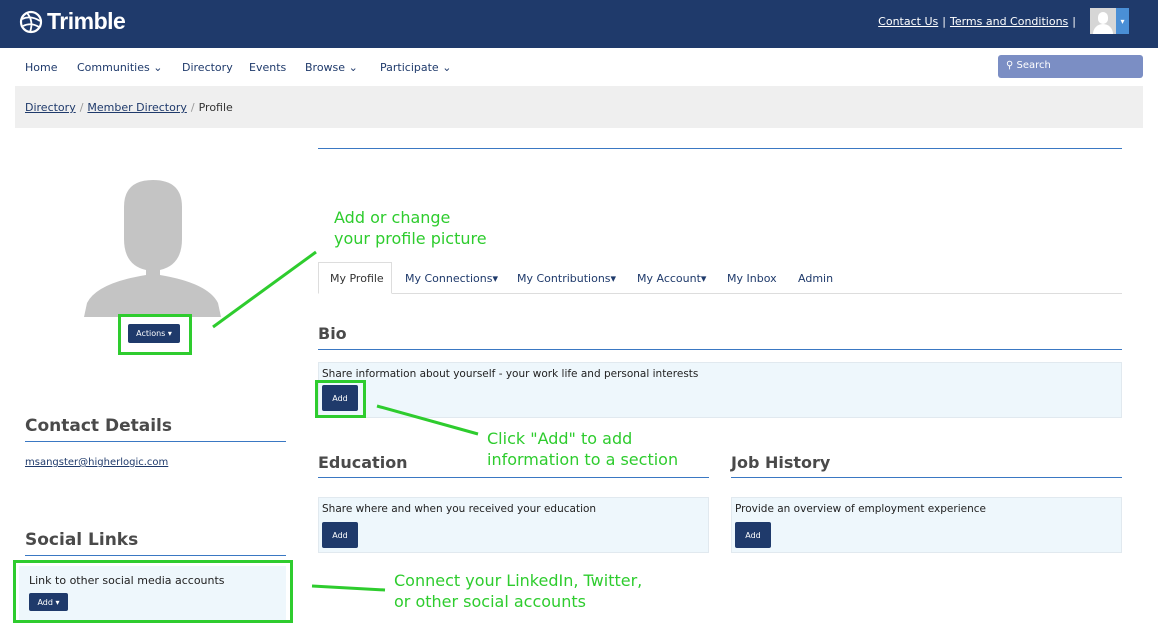 Image resolution: width=1158 pixels, height=628 pixels. What do you see at coordinates (579, 107) in the screenshot?
I see `breadcrumb: Directory / Member Directory / Profile` at bounding box center [579, 107].